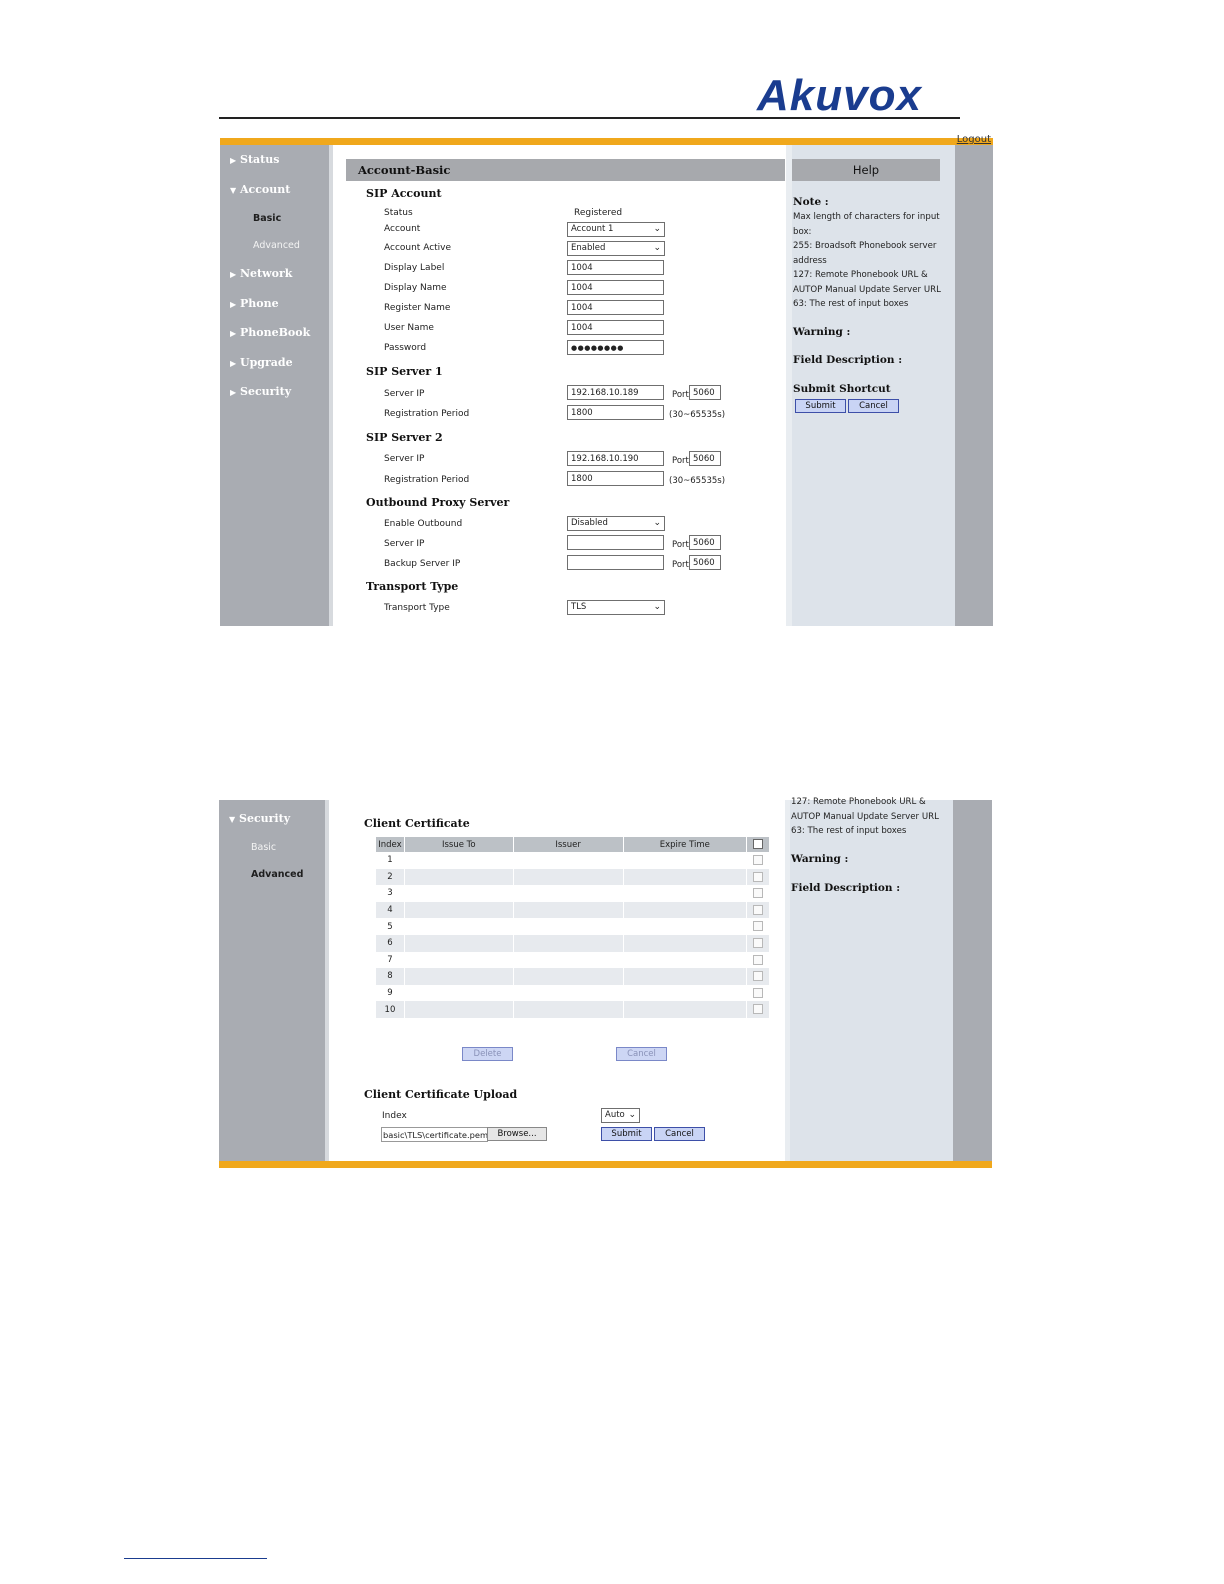 This screenshot has height=1584, width=1224. I want to click on file-path-input: basic\TLS\certificate.pem, so click(434, 1134).